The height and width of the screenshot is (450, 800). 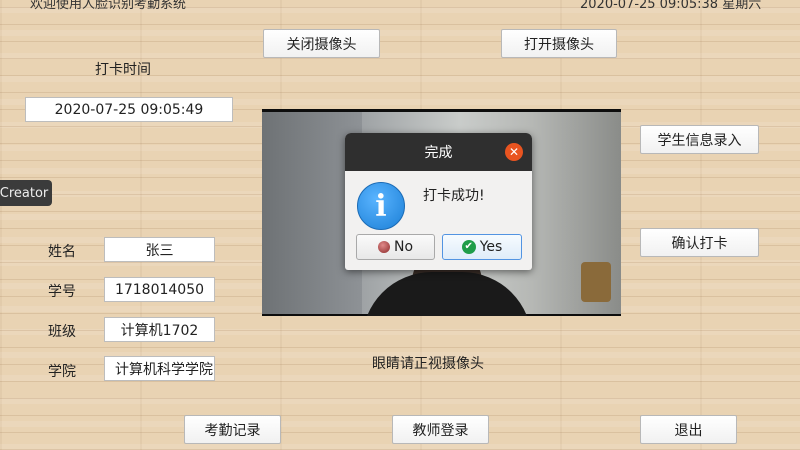 I want to click on college-field: 计算机科学学院, so click(x=159, y=368).